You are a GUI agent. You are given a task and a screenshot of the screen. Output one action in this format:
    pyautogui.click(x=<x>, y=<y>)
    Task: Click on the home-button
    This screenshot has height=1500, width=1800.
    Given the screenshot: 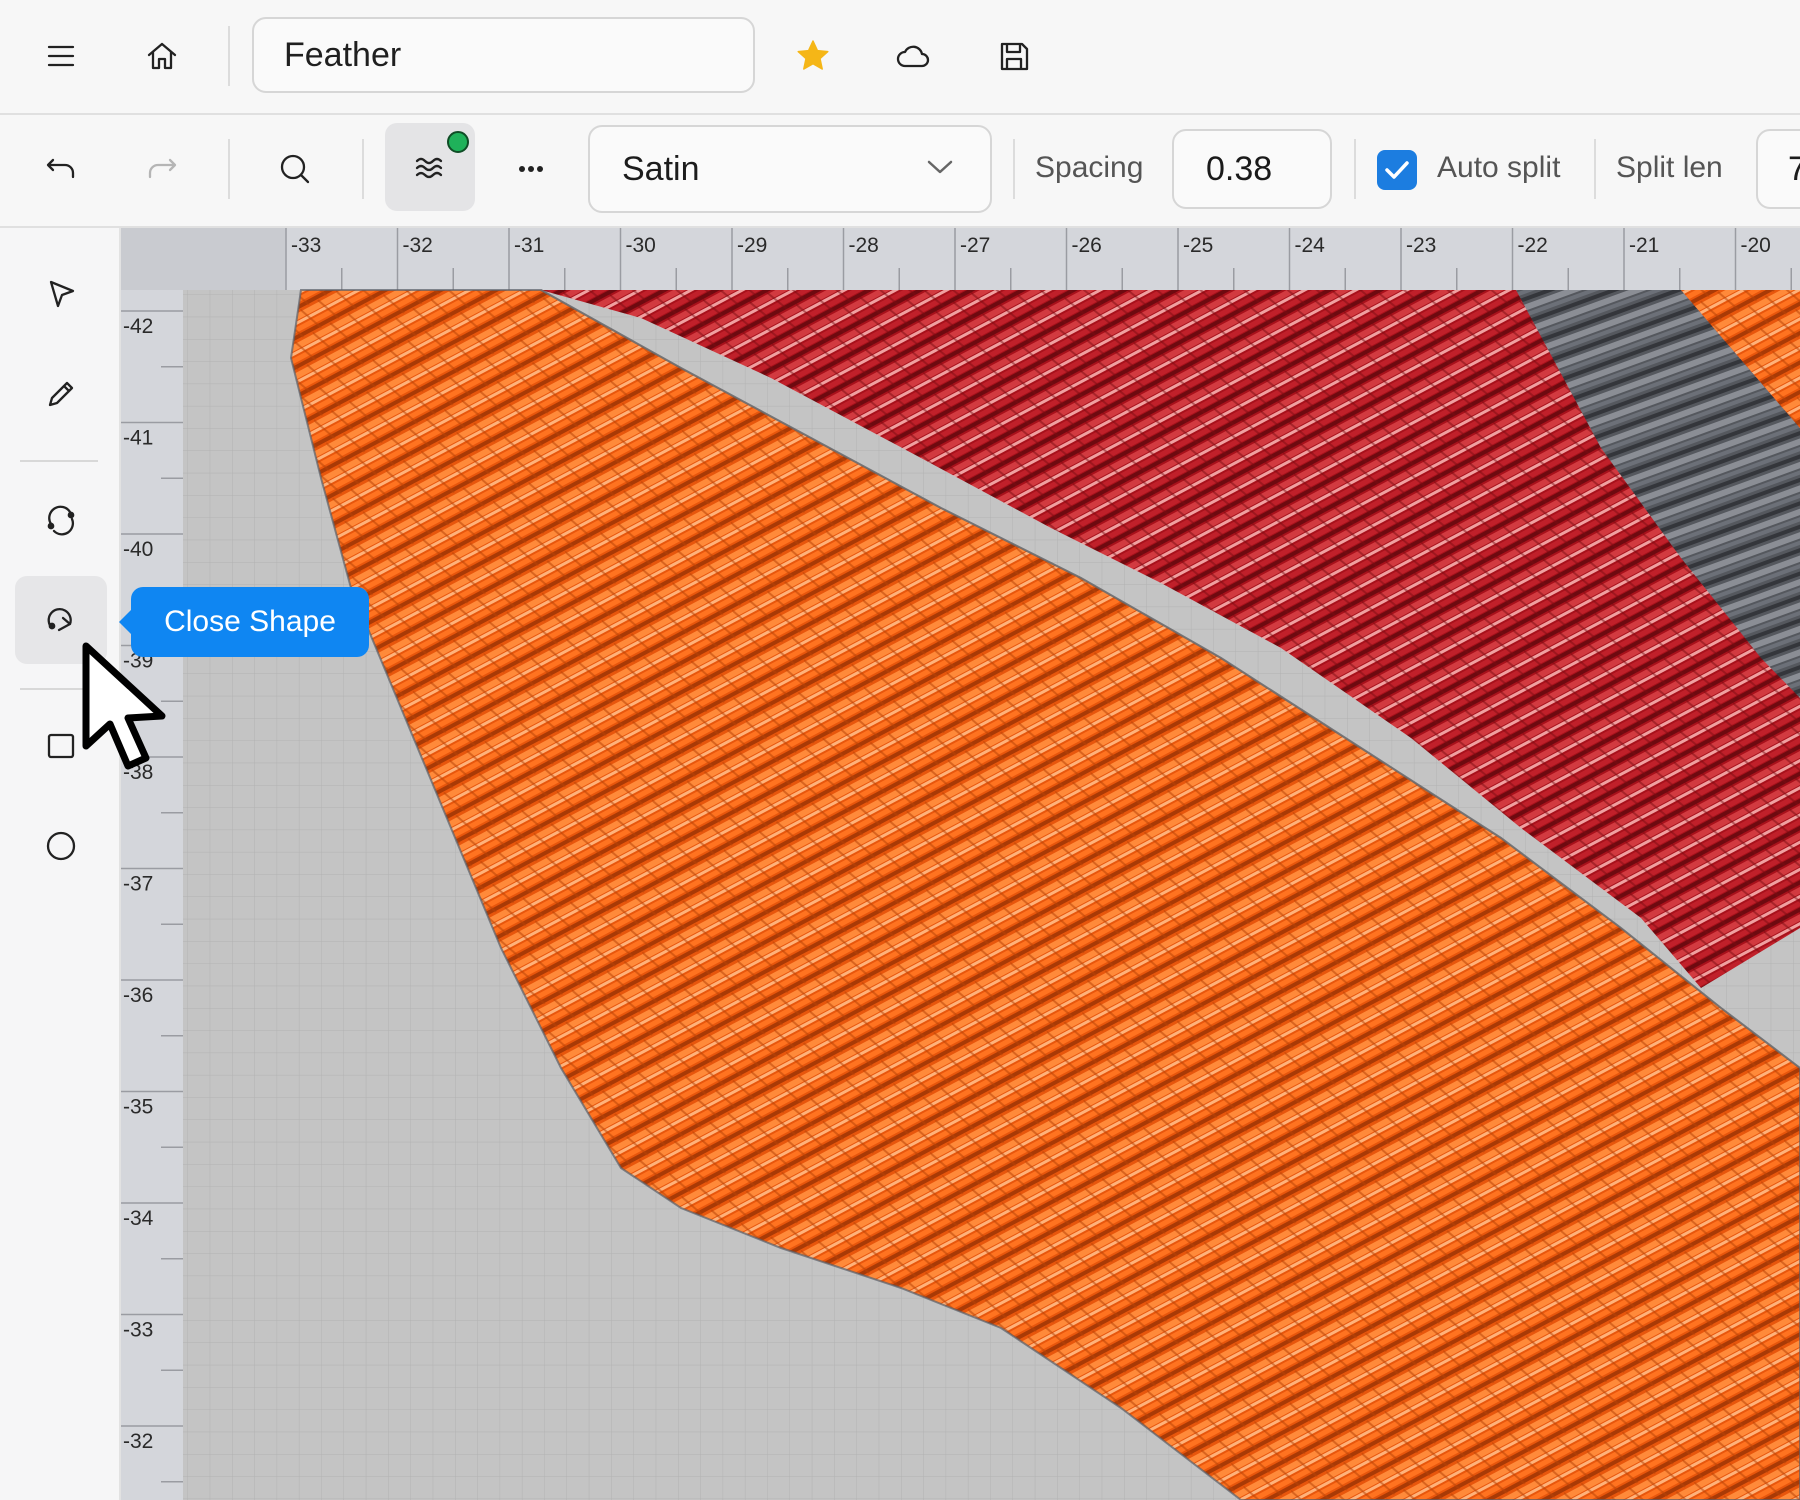 What is the action you would take?
    pyautogui.click(x=162, y=56)
    